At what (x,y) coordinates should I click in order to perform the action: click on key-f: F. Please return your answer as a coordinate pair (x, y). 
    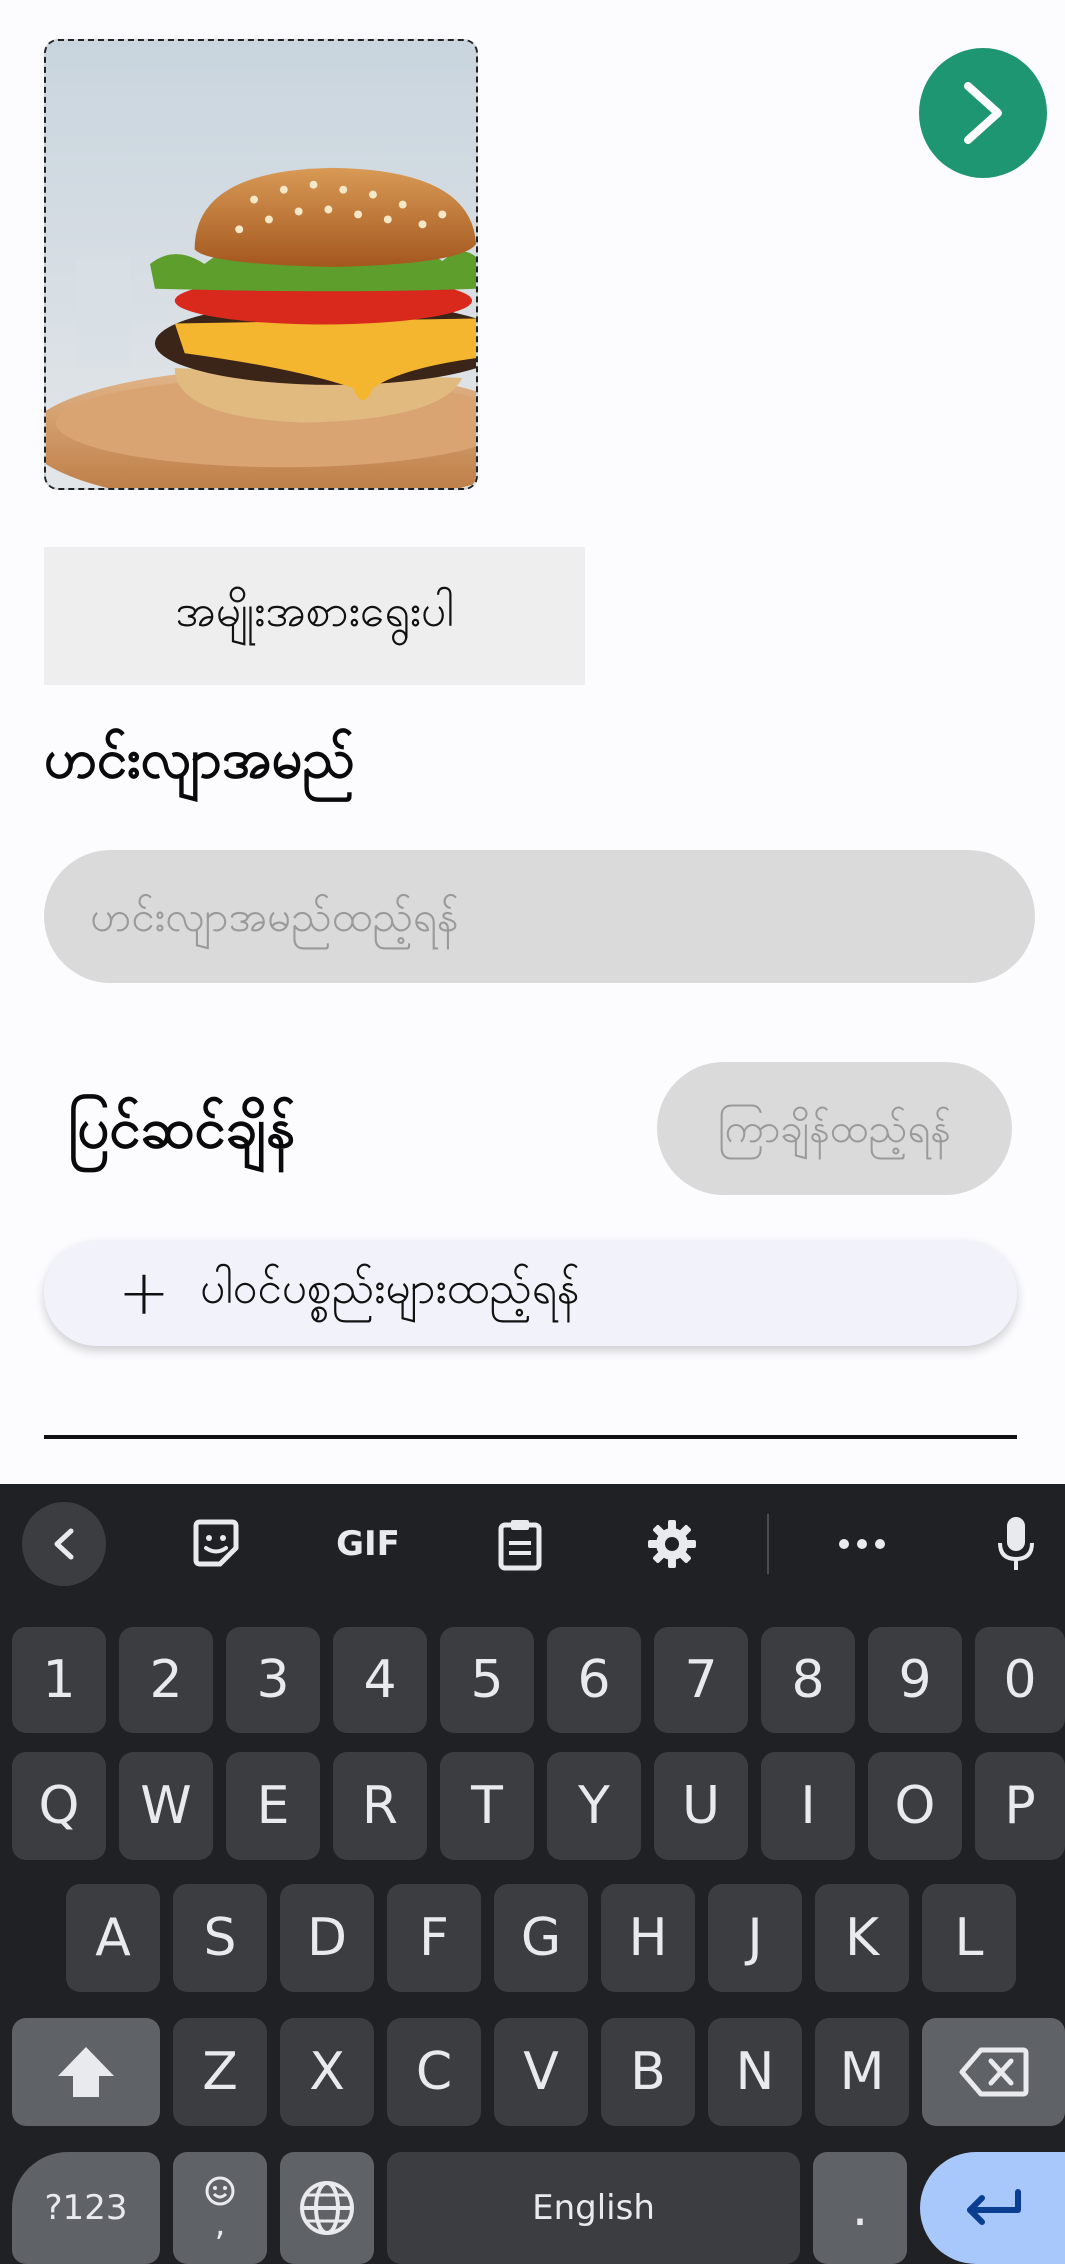
    Looking at the image, I should click on (434, 1938).